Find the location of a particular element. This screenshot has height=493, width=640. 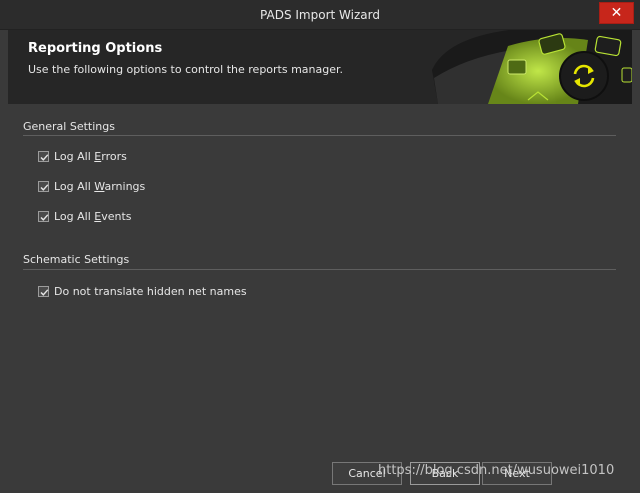

log-warnings-checkbox: Log All Warnings is located at coordinates (91, 186).